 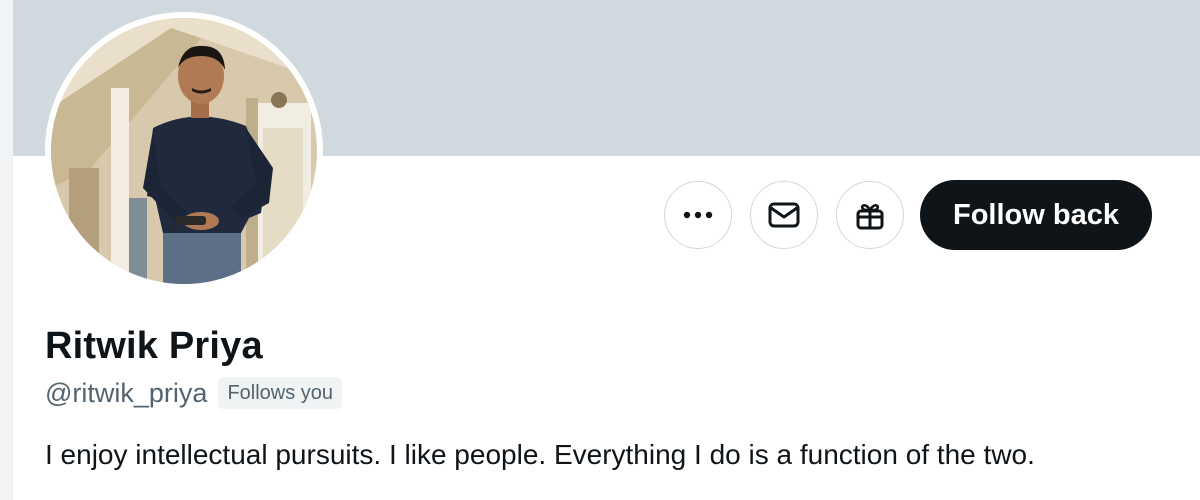 What do you see at coordinates (154, 346) in the screenshot?
I see `display-name: Ritwik Priya` at bounding box center [154, 346].